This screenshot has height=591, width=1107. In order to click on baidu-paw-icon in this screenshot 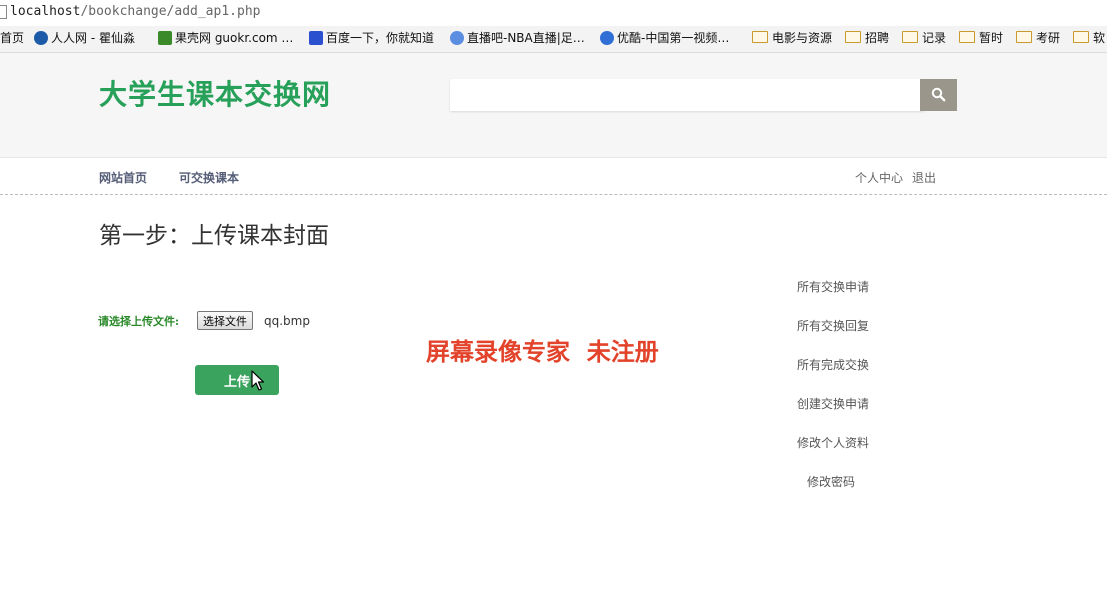, I will do `click(316, 38)`.